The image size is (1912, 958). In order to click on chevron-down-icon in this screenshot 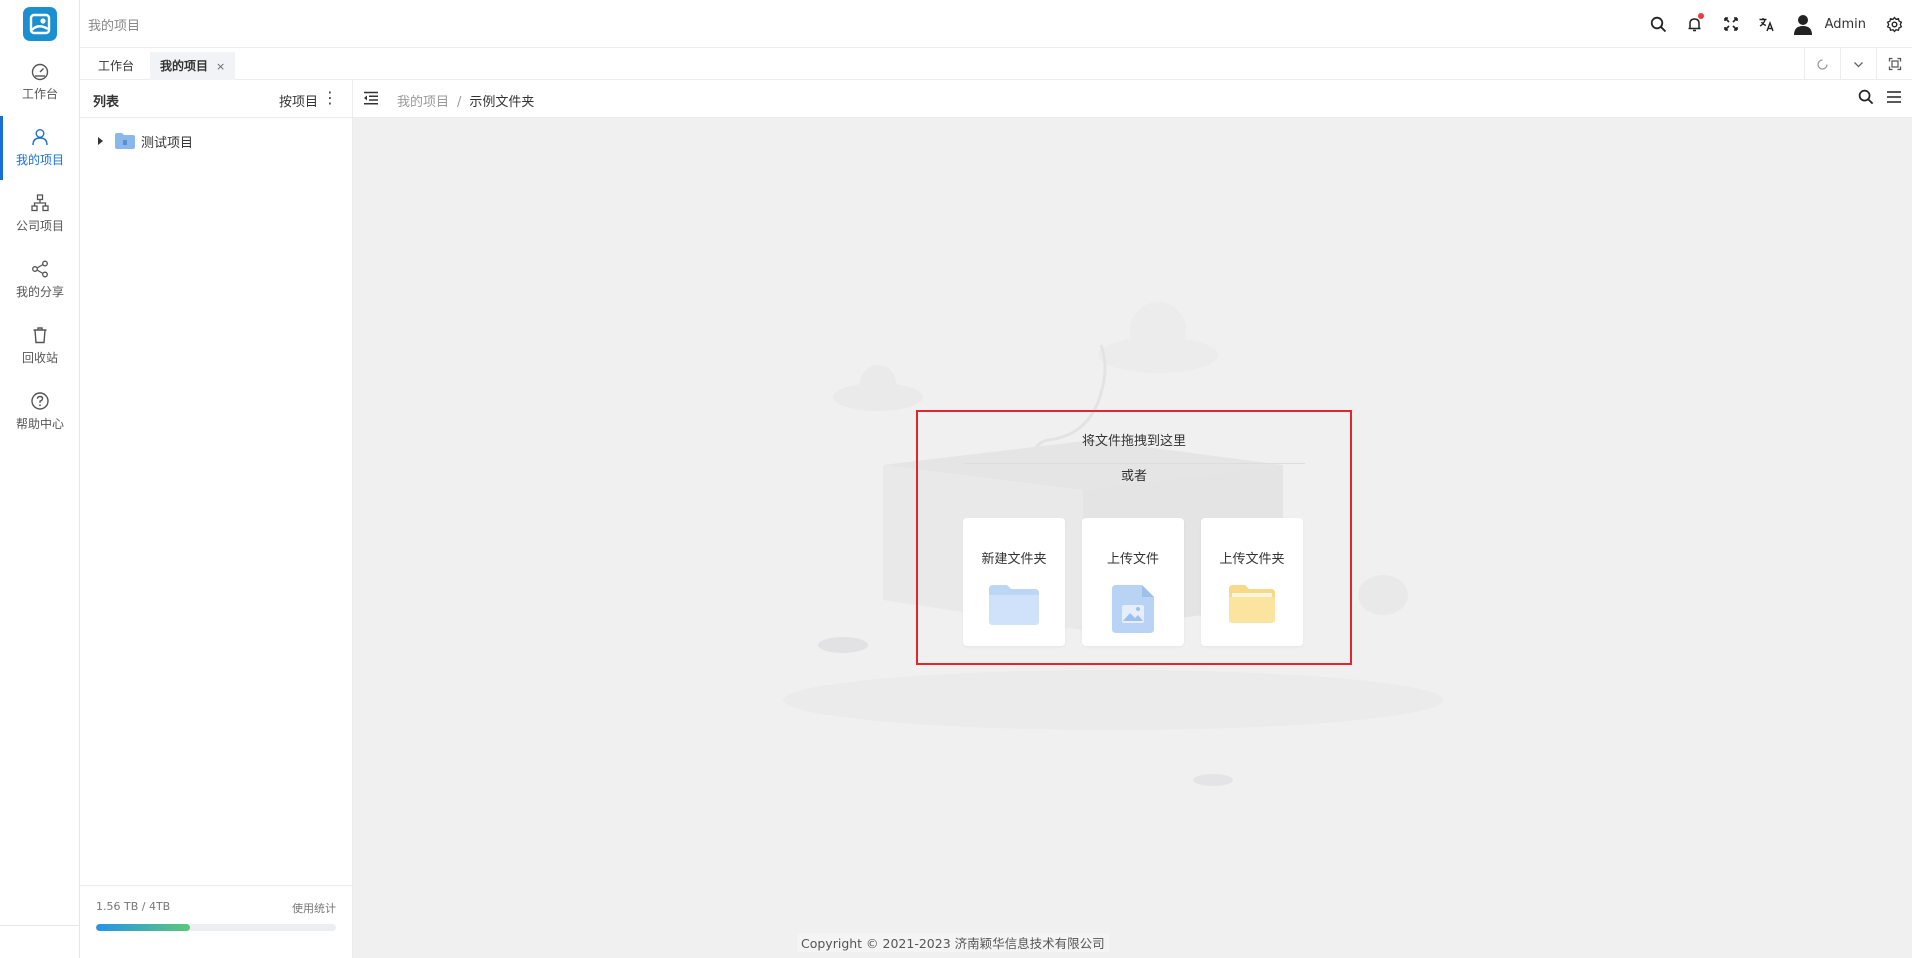, I will do `click(1858, 64)`.